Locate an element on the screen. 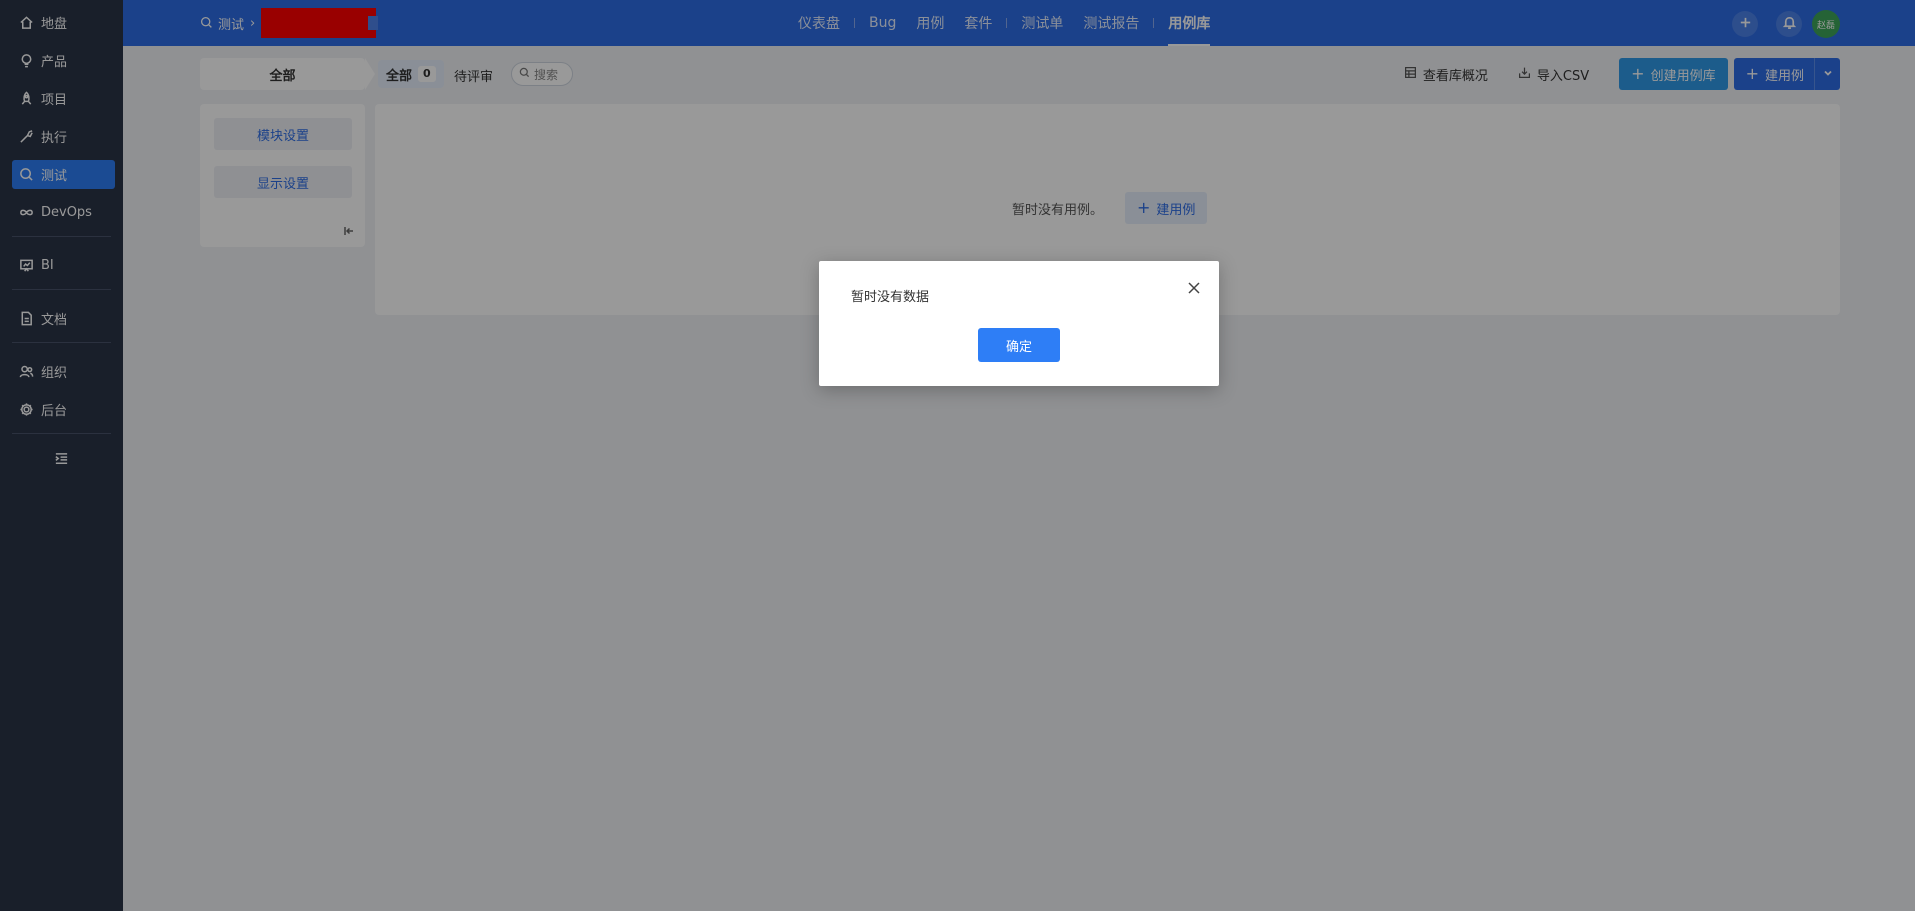  close-icon is located at coordinates (1194, 290).